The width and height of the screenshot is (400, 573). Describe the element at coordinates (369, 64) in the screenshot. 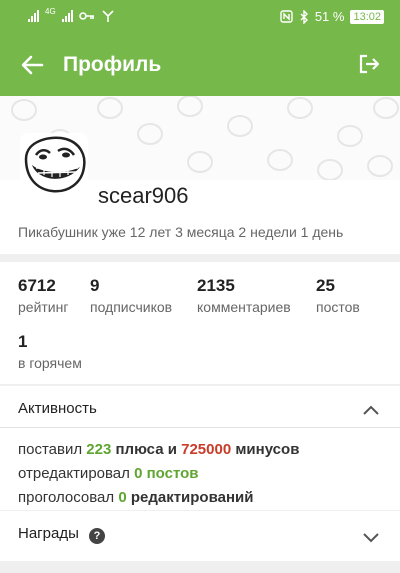

I see `logout-icon` at that location.